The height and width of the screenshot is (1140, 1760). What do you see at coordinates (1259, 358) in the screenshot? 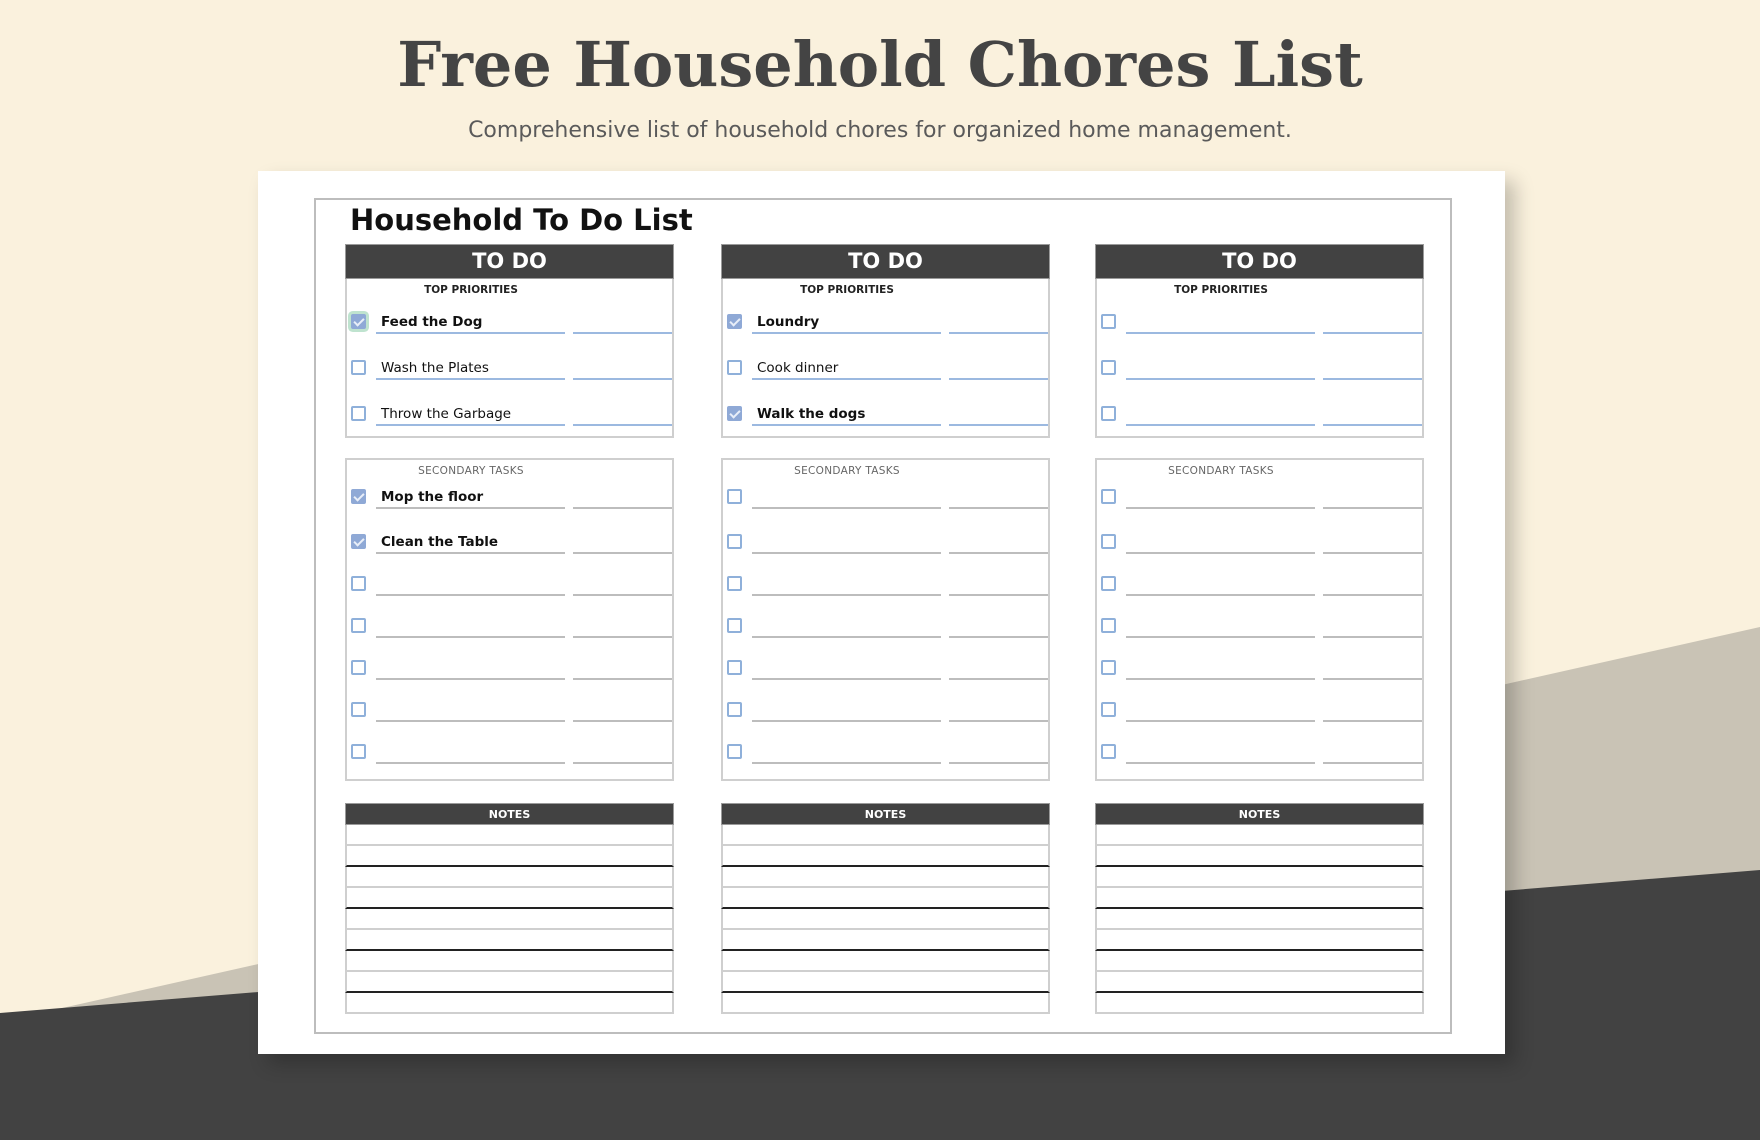
I see `top-priorities-section: TOP PRIORITIES` at bounding box center [1259, 358].